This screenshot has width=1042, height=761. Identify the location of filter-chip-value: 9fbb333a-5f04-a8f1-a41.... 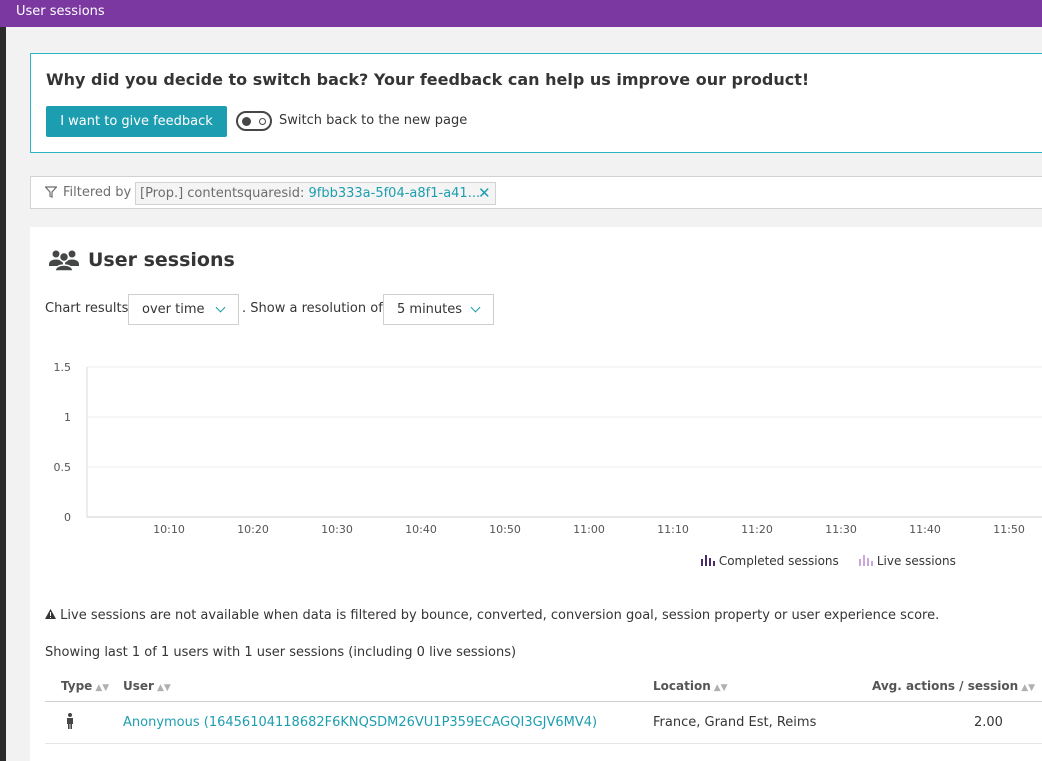
(394, 193).